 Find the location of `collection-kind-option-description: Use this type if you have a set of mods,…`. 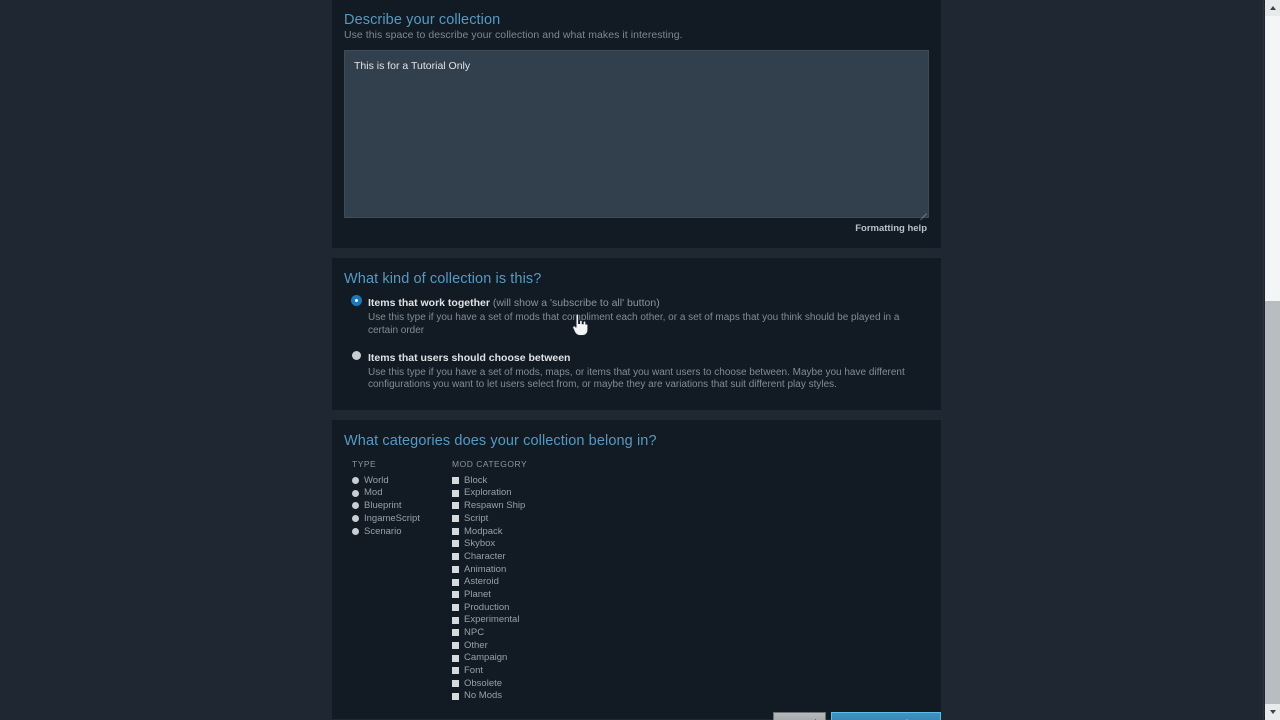

collection-kind-option-description: Use this type if you have a set of mods,… is located at coordinates (636, 378).